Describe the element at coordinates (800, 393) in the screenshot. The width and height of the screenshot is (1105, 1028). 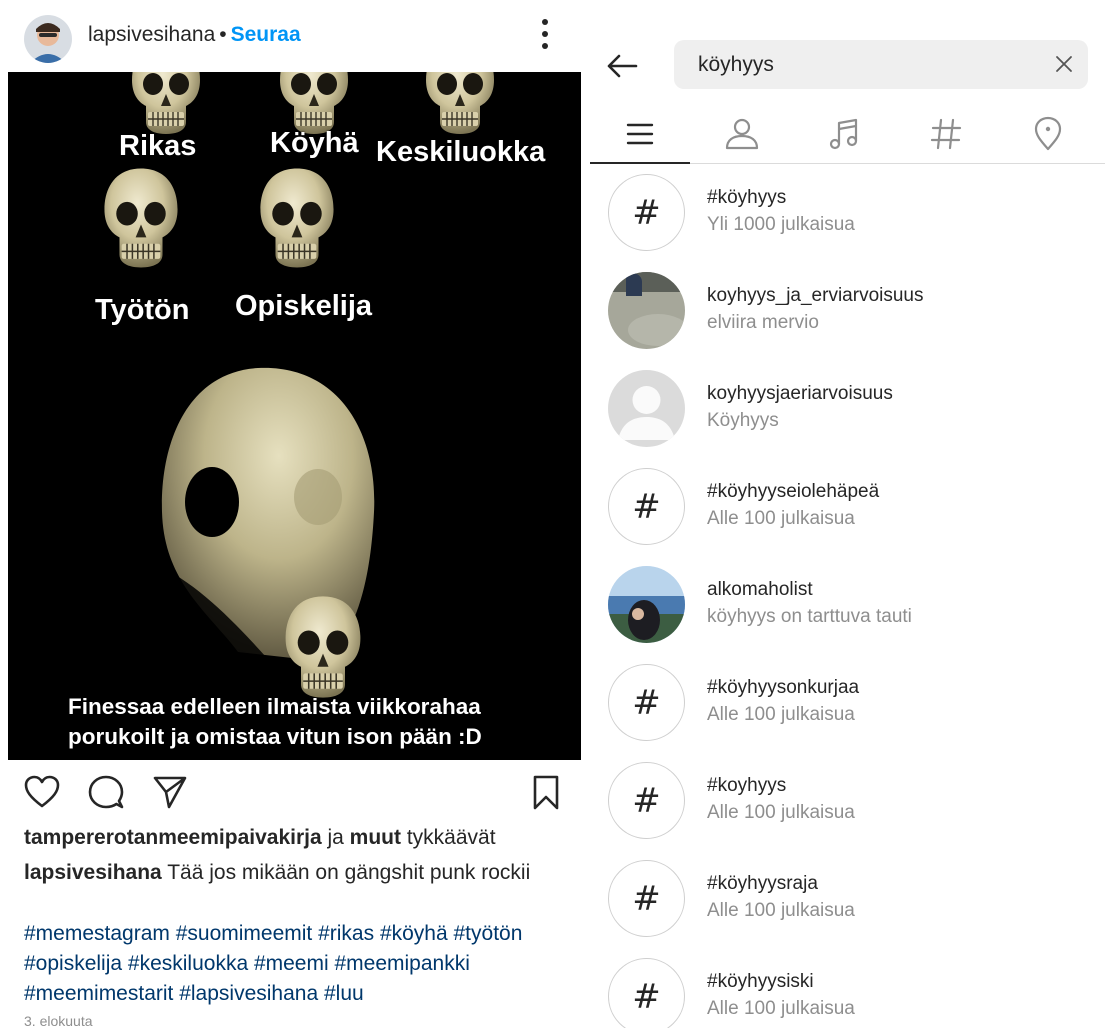
I see `result-title: koyhyysjaeriarvoisuus` at that location.